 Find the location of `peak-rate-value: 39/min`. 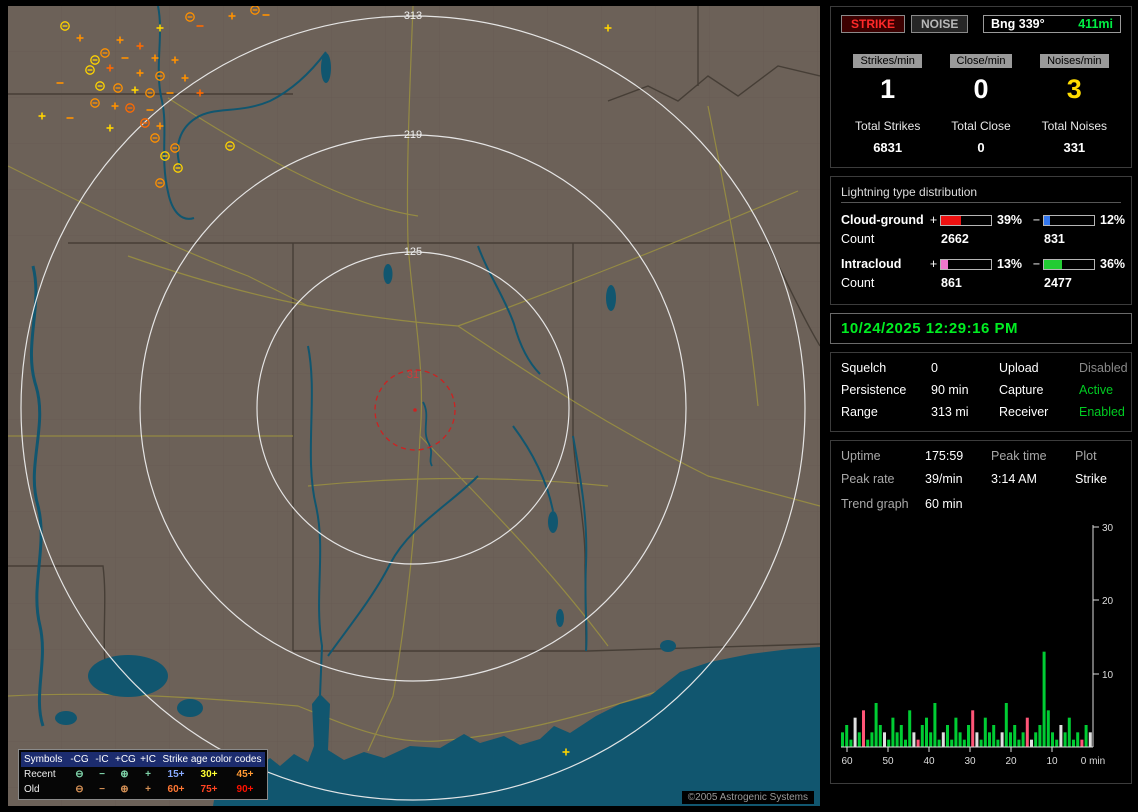

peak-rate-value: 39/min is located at coordinates (944, 479).